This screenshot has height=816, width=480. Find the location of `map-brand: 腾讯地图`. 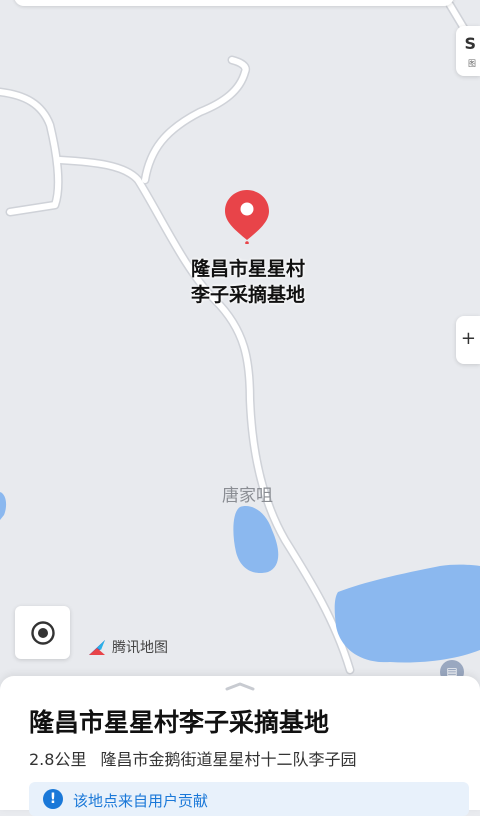

map-brand: 腾讯地图 is located at coordinates (127, 647).